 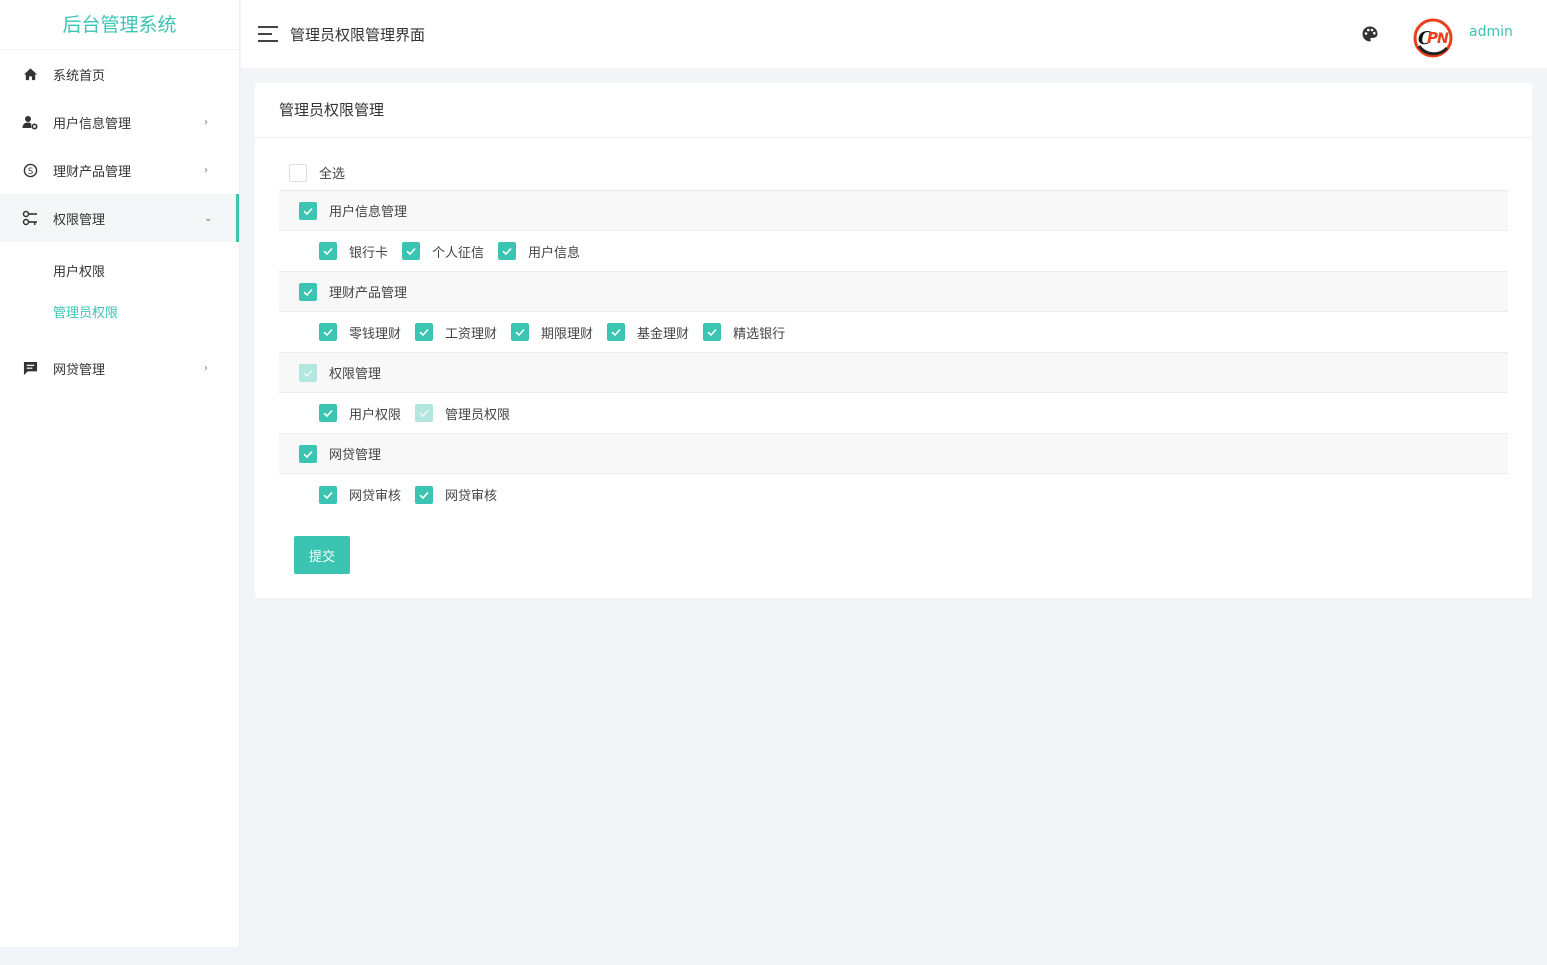 What do you see at coordinates (119, 368) in the screenshot?
I see `sidebar-item-loan: 网贷管理 ›` at bounding box center [119, 368].